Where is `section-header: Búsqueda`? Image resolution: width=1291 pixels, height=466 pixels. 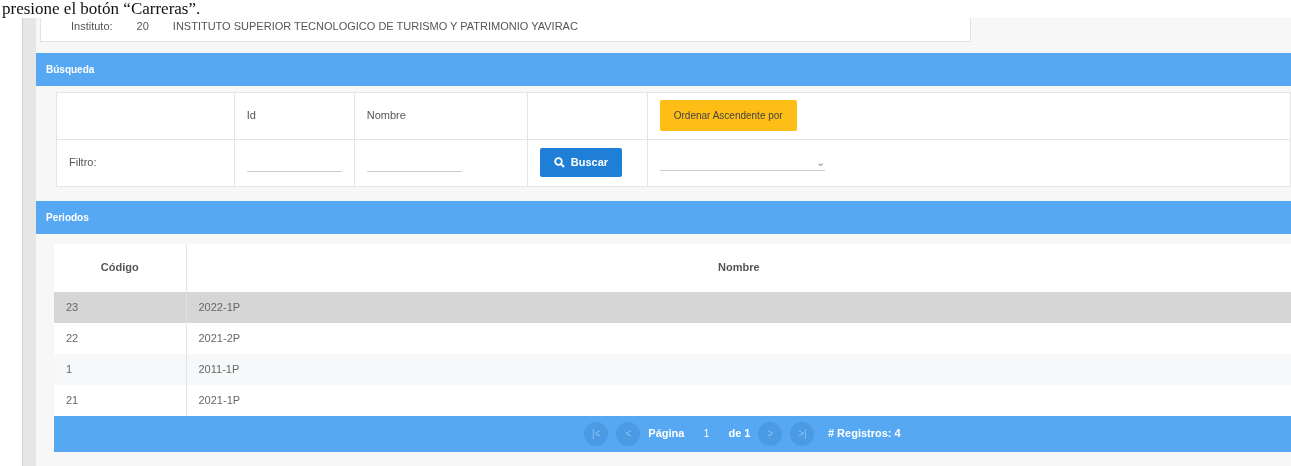 section-header: Búsqueda is located at coordinates (663, 69).